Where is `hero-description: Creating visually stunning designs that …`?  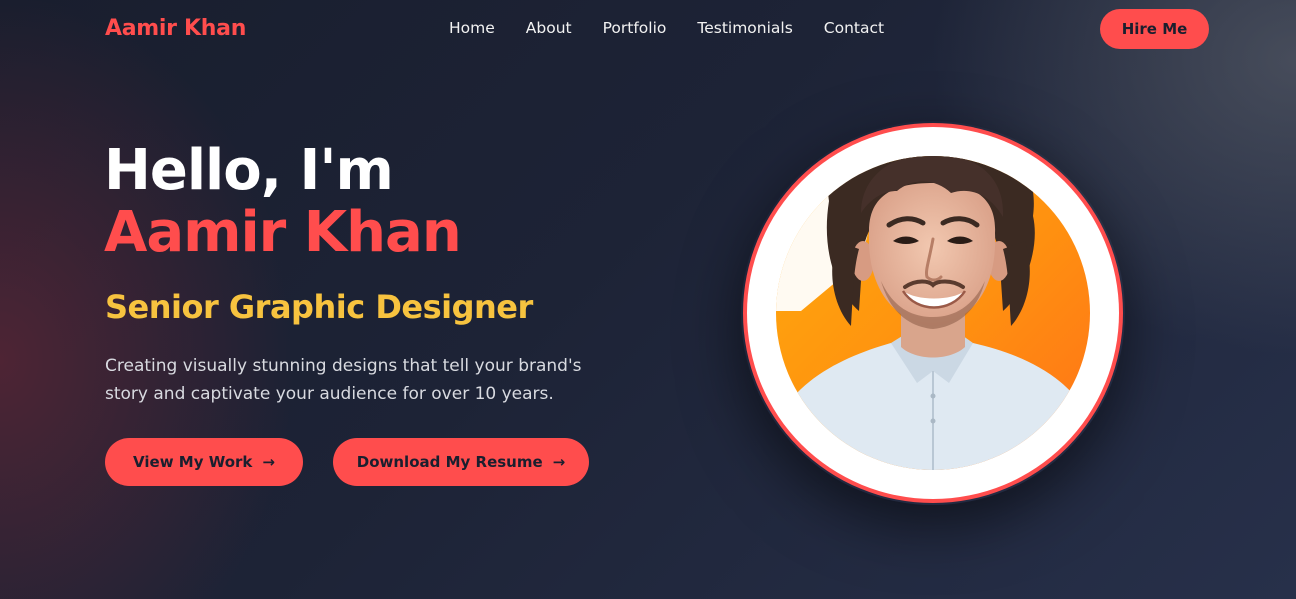 hero-description: Creating visually stunning designs that … is located at coordinates (343, 380).